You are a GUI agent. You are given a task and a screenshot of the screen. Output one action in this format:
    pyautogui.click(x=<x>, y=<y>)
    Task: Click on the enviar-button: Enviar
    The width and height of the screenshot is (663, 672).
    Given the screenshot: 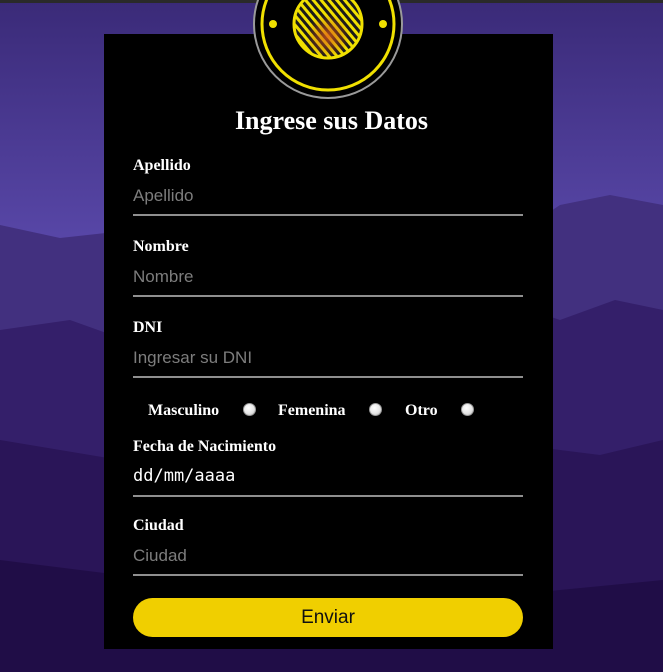 What is the action you would take?
    pyautogui.click(x=328, y=617)
    